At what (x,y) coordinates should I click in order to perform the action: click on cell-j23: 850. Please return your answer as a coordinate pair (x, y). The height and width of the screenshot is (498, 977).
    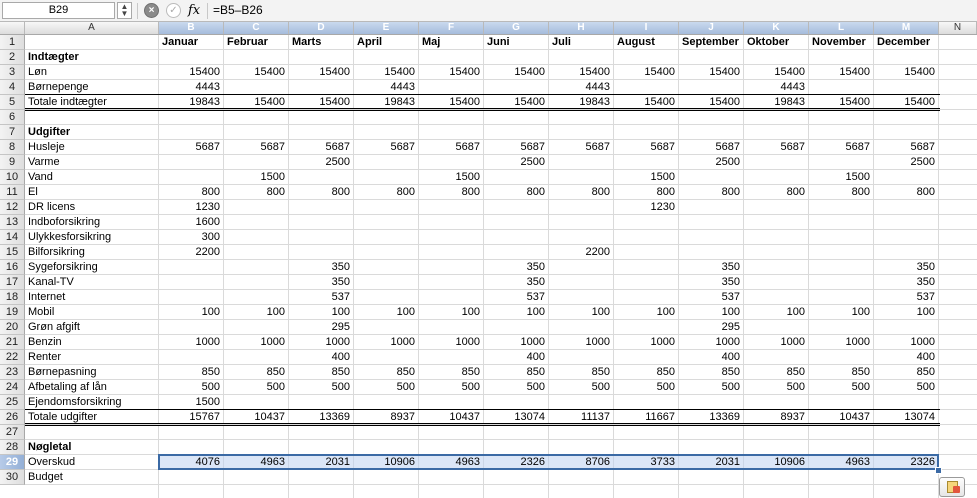
    Looking at the image, I should click on (711, 372).